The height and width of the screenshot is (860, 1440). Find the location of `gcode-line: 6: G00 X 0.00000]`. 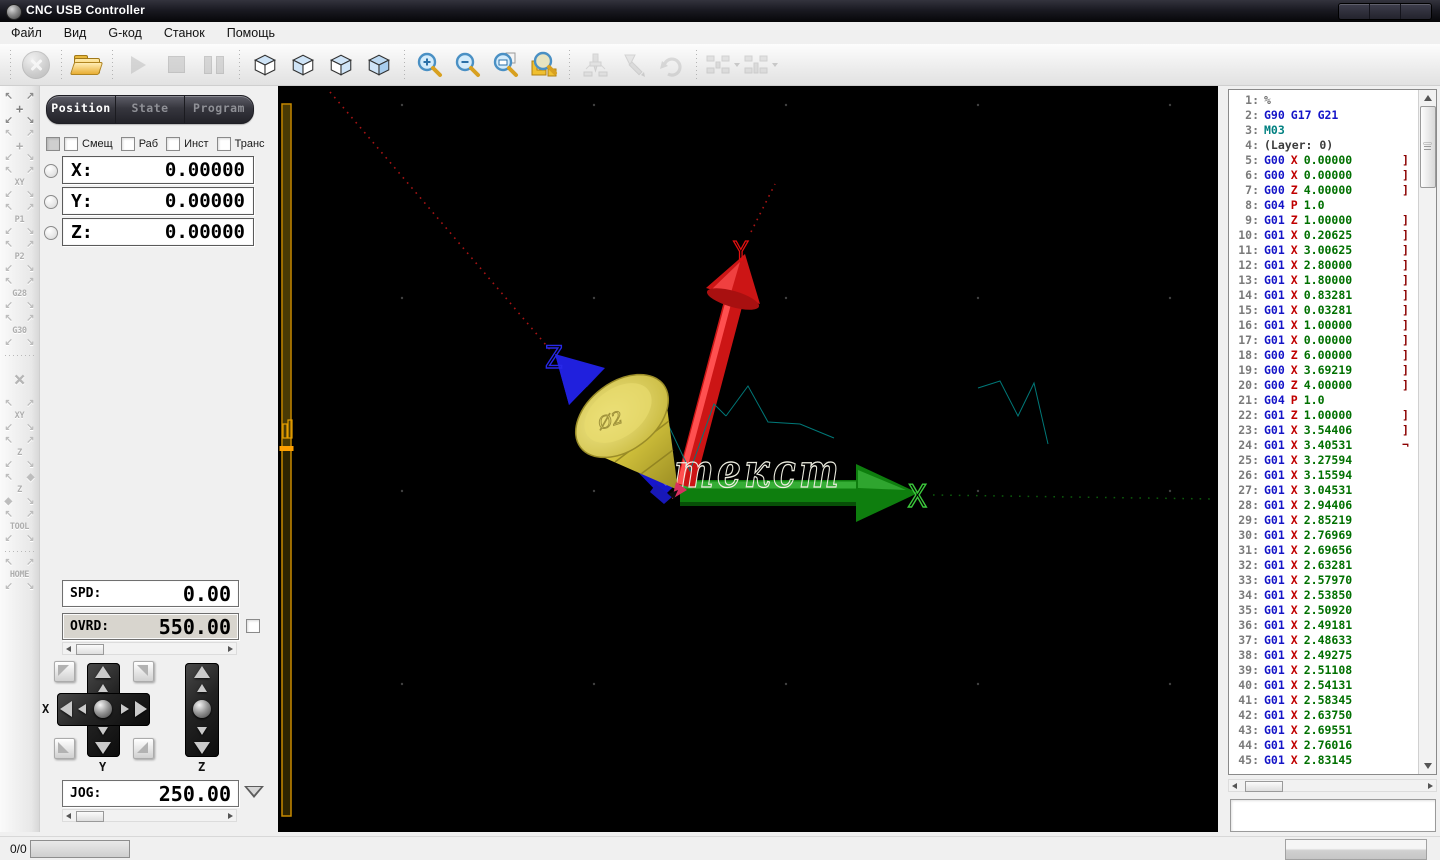

gcode-line: 6: G00 X 0.00000] is located at coordinates (1323, 175).